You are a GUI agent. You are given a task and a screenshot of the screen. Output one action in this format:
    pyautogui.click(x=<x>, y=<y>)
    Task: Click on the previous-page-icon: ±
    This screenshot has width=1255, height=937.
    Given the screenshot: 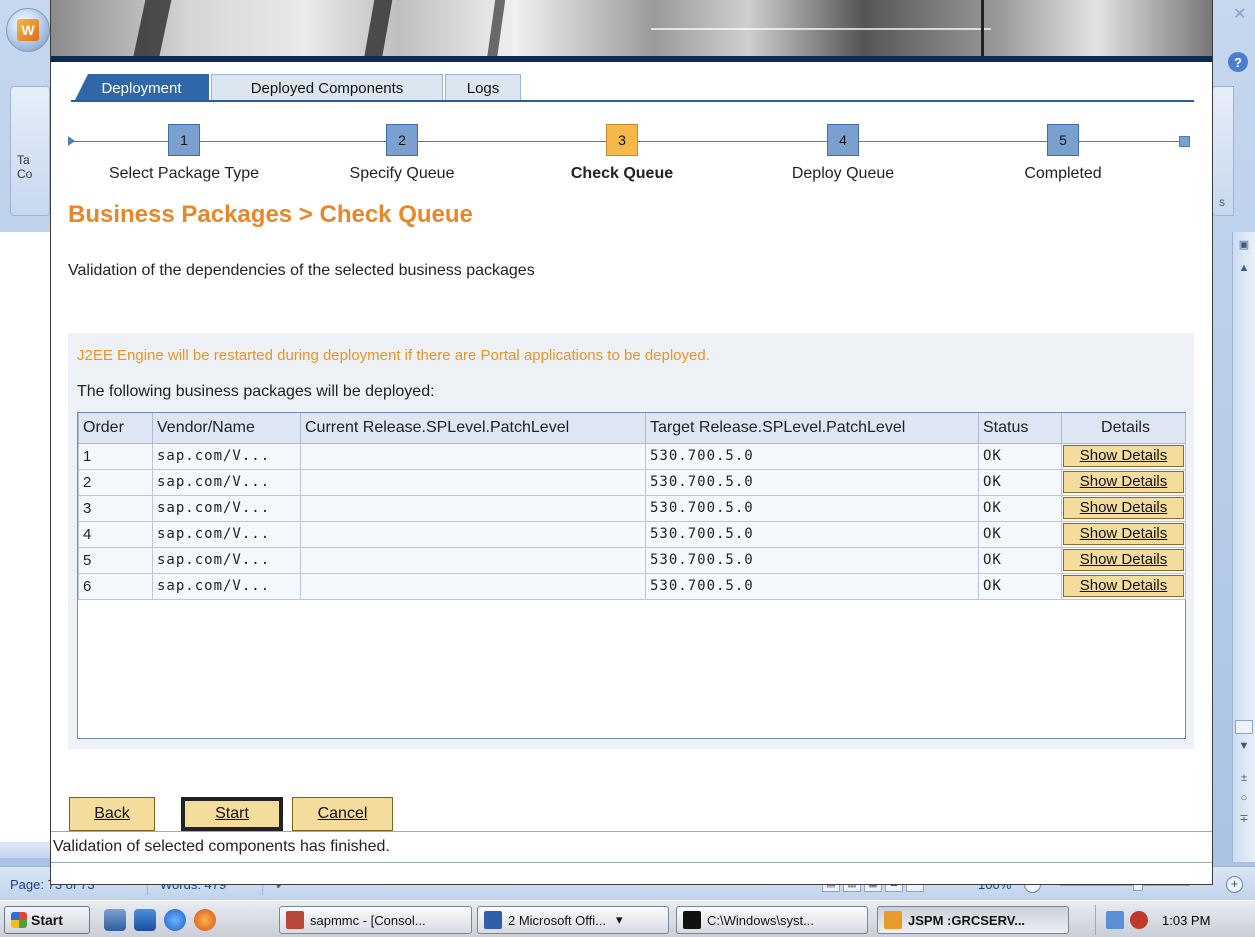 What is the action you would take?
    pyautogui.click(x=1244, y=778)
    